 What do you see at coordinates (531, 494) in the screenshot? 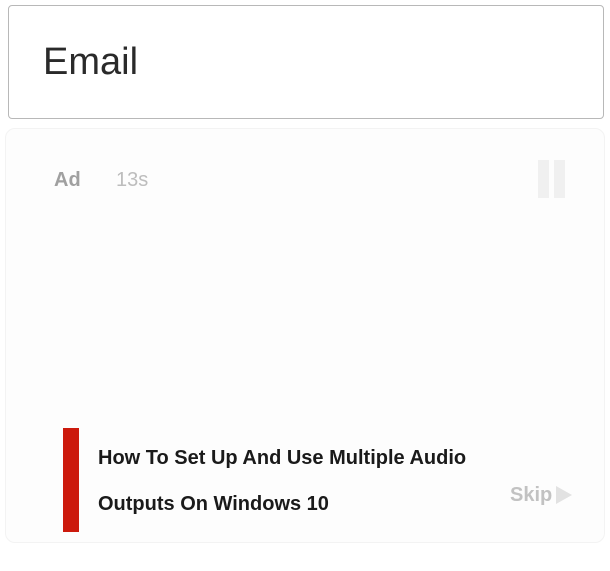
I see `skip-label: Skip` at bounding box center [531, 494].